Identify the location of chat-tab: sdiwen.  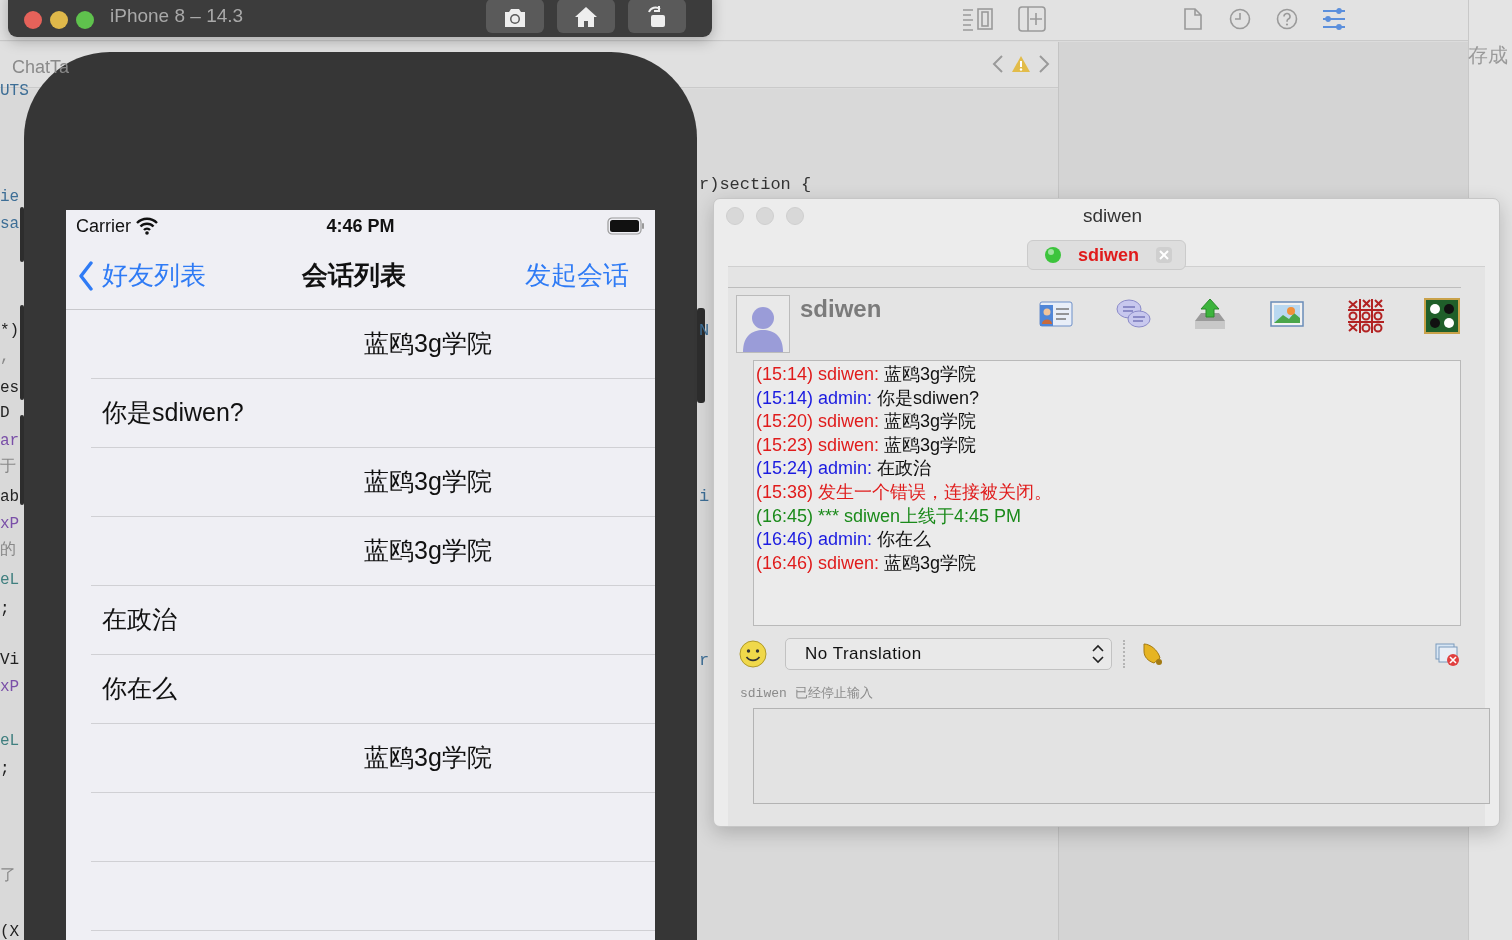
(1106, 255).